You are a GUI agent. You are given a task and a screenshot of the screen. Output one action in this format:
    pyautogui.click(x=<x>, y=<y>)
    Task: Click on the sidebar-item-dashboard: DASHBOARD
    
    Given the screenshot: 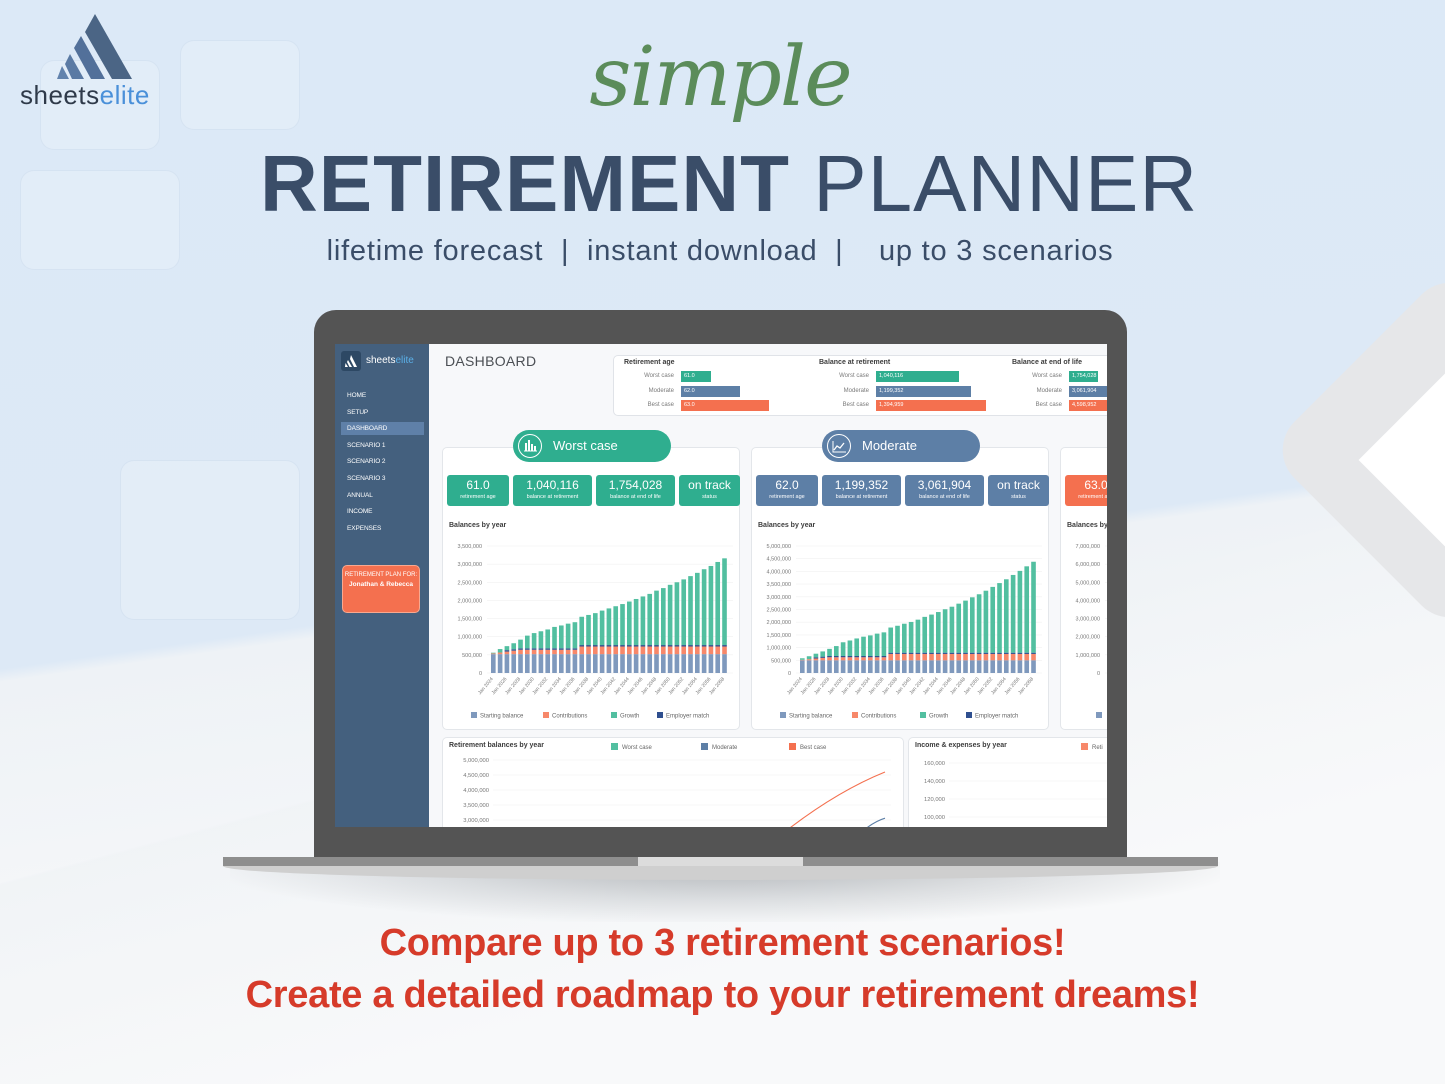 What is the action you would take?
    pyautogui.click(x=382, y=429)
    